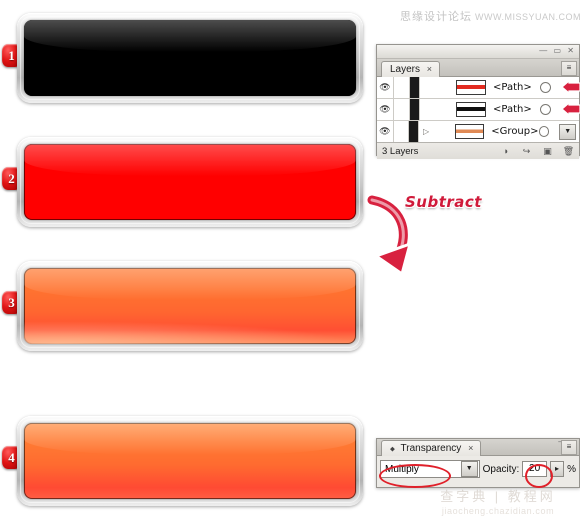 The image size is (580, 520). What do you see at coordinates (557, 469) in the screenshot?
I see `chevron-right-icon: ▸` at bounding box center [557, 469].